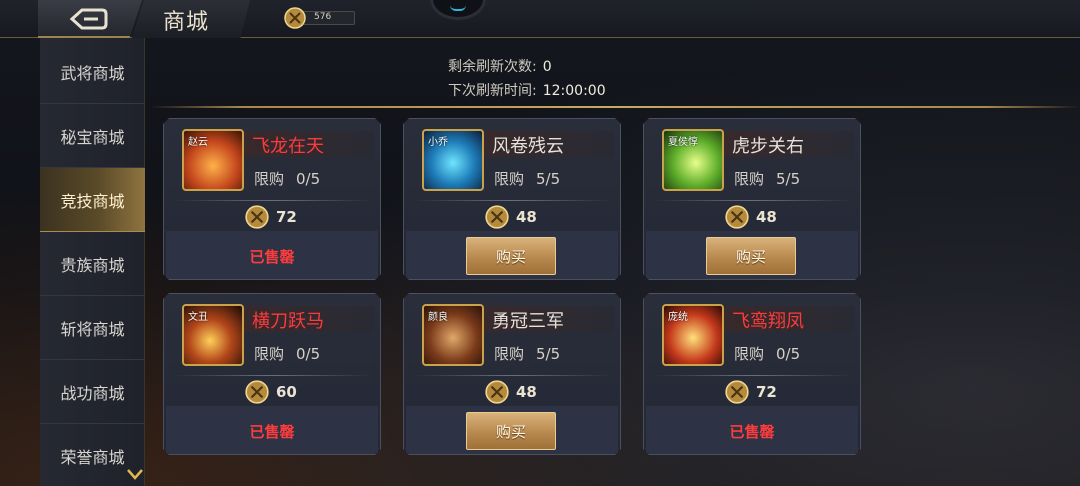 This screenshot has height=486, width=1080. I want to click on shop-card-3: 夏侯惇 虎步关右 限购 5/5 48 购买, so click(752, 199).